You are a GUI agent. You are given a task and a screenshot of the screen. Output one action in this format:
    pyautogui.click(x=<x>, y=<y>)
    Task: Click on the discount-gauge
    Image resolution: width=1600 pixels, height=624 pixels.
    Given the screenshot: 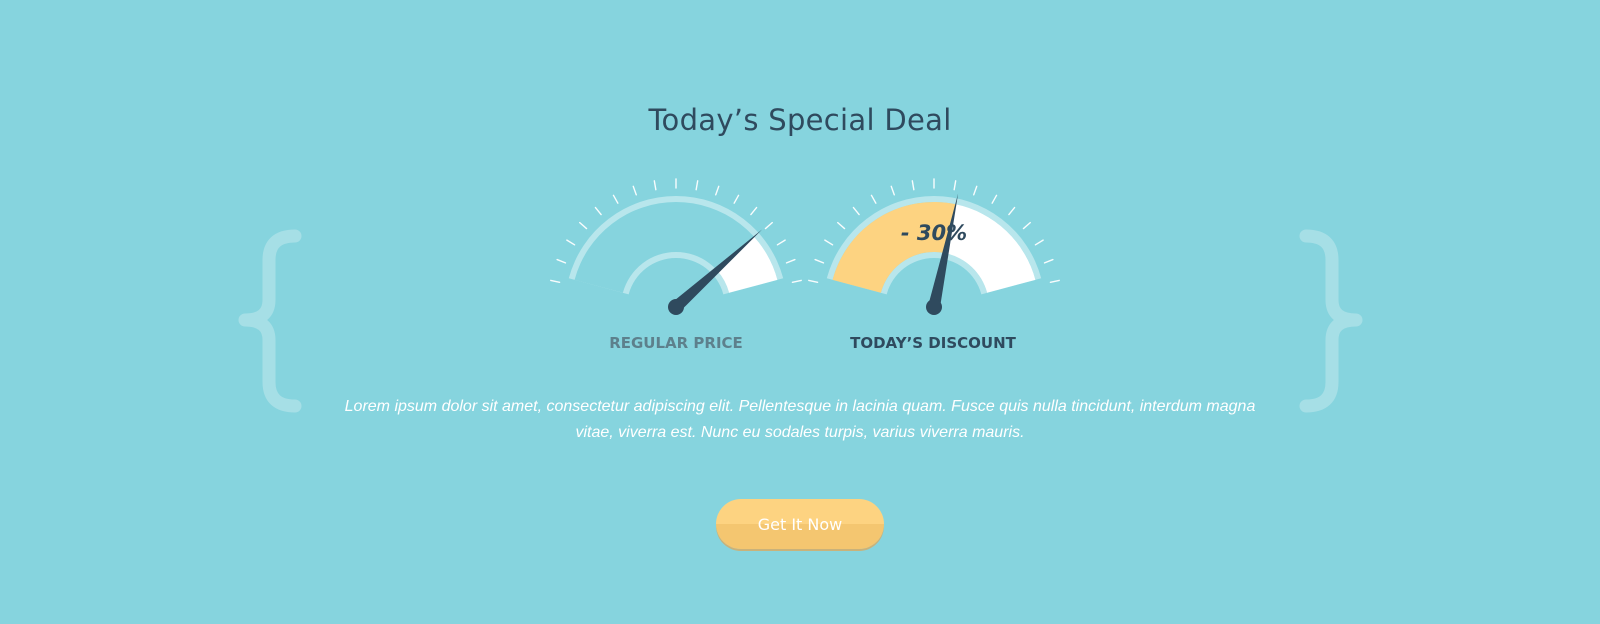 What is the action you would take?
    pyautogui.click(x=934, y=246)
    